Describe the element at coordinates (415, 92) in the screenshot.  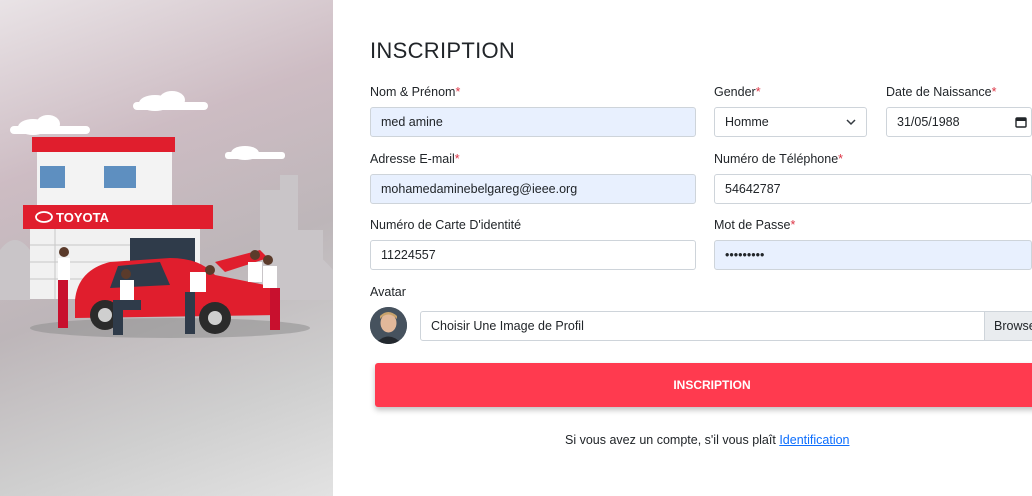
I see `name-label: Nom & Prénom*` at that location.